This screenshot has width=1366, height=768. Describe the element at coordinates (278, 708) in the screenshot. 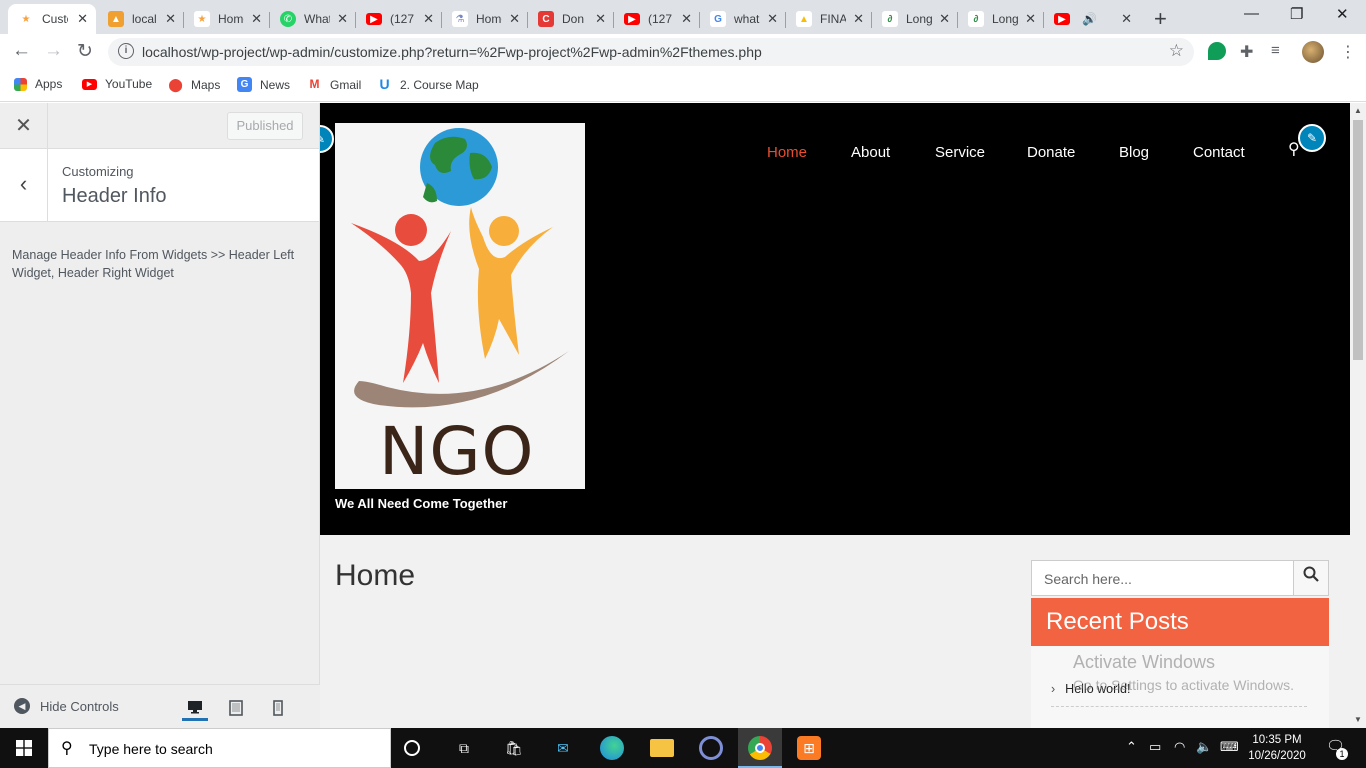

I see `mobile-preview-icon` at that location.